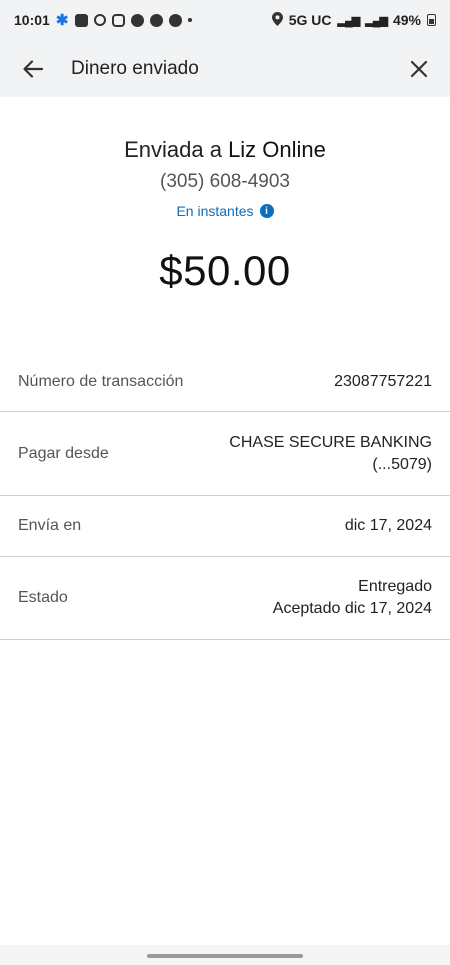  I want to click on detail-label: Envía en, so click(50, 525).